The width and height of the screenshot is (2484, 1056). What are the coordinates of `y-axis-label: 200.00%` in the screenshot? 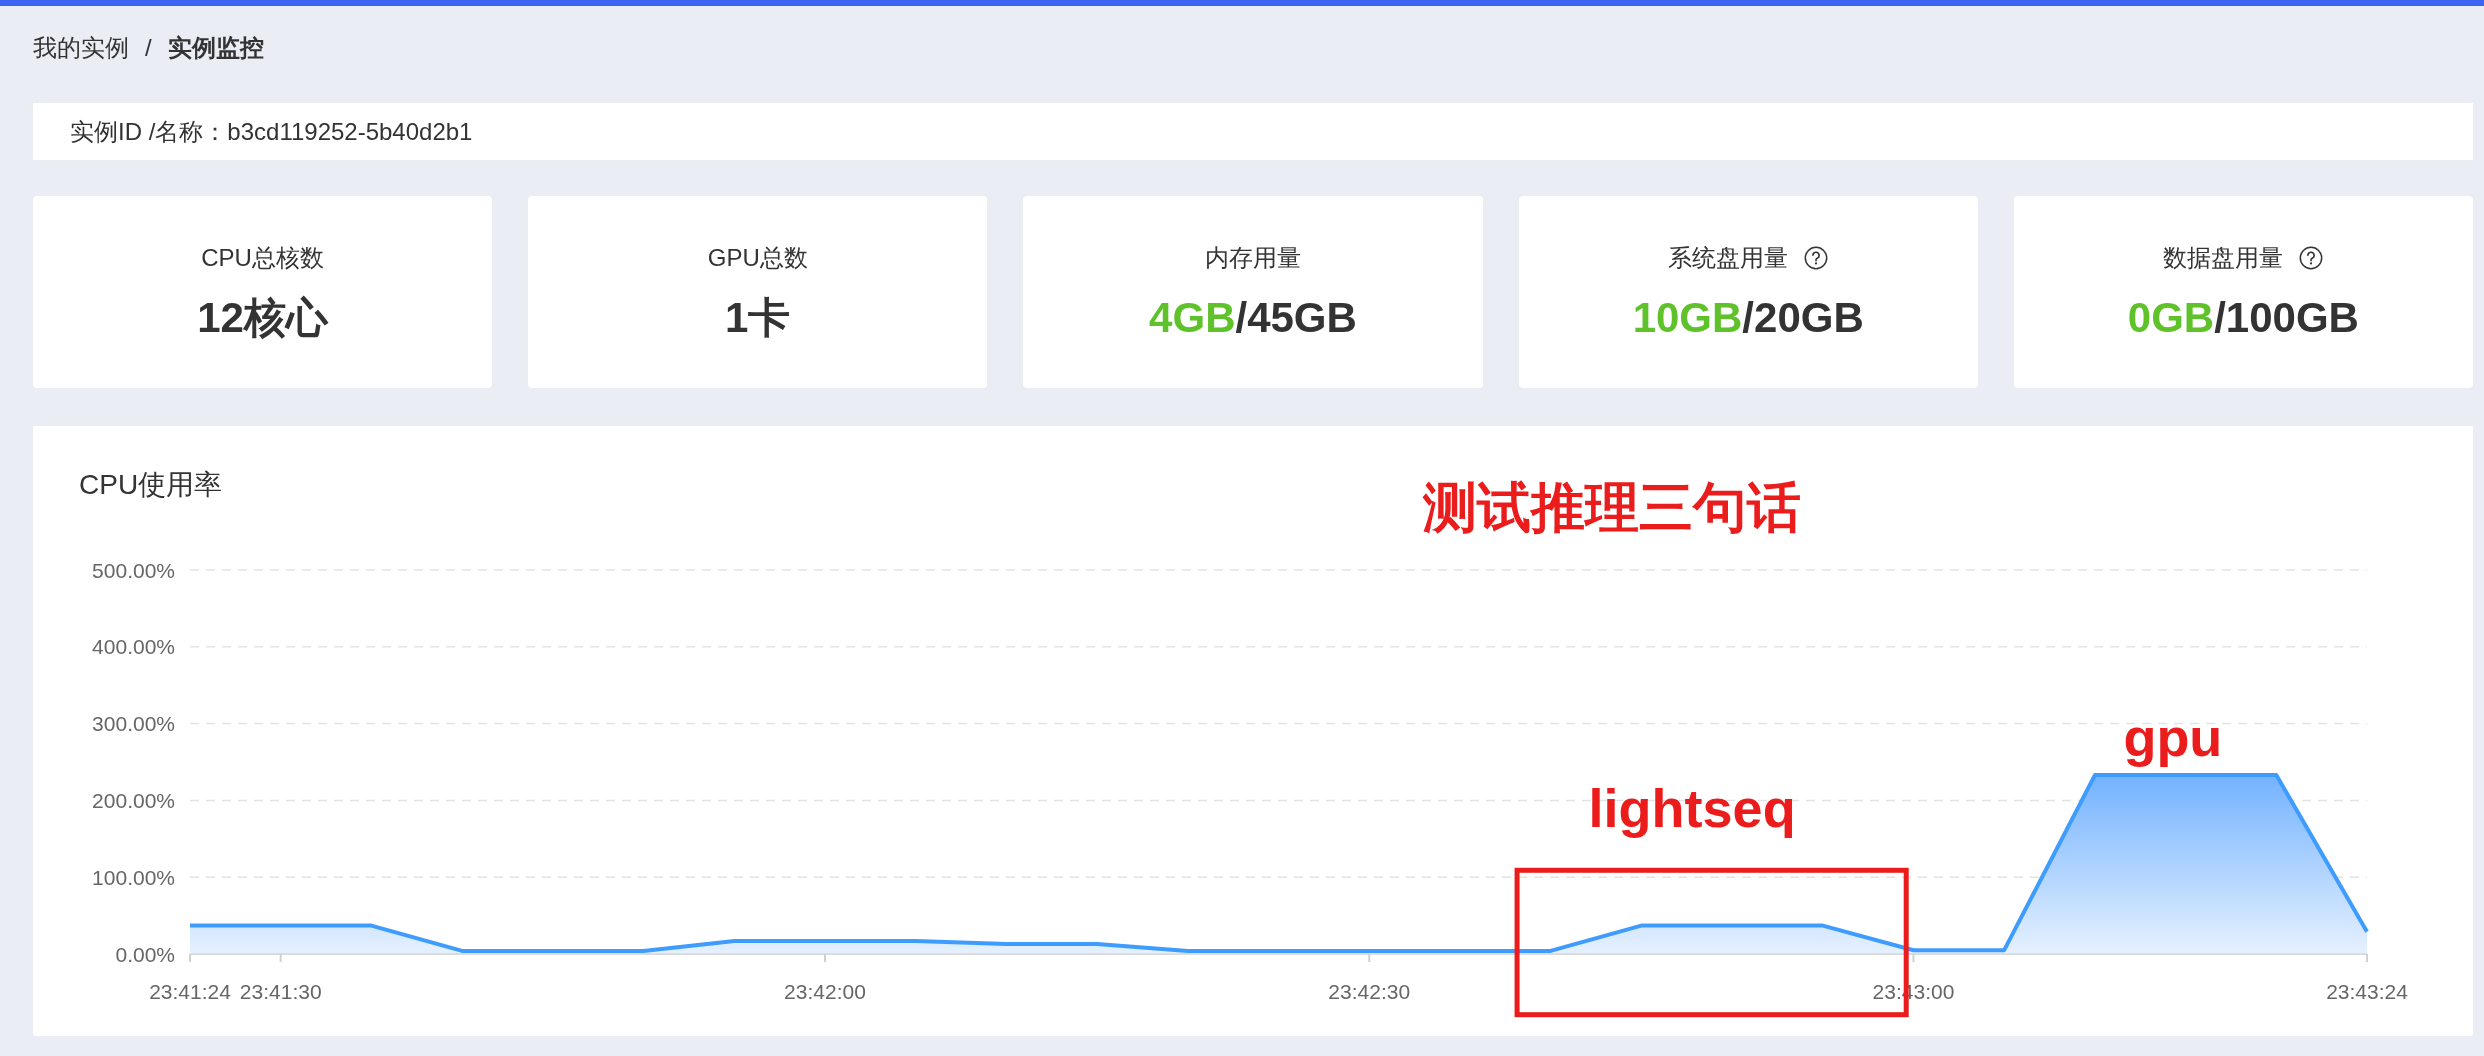 It's located at (133, 800).